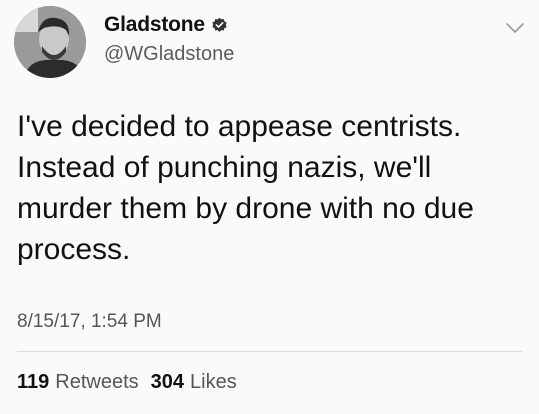 This screenshot has height=414, width=539. I want to click on retweets-count: 119, so click(33, 382).